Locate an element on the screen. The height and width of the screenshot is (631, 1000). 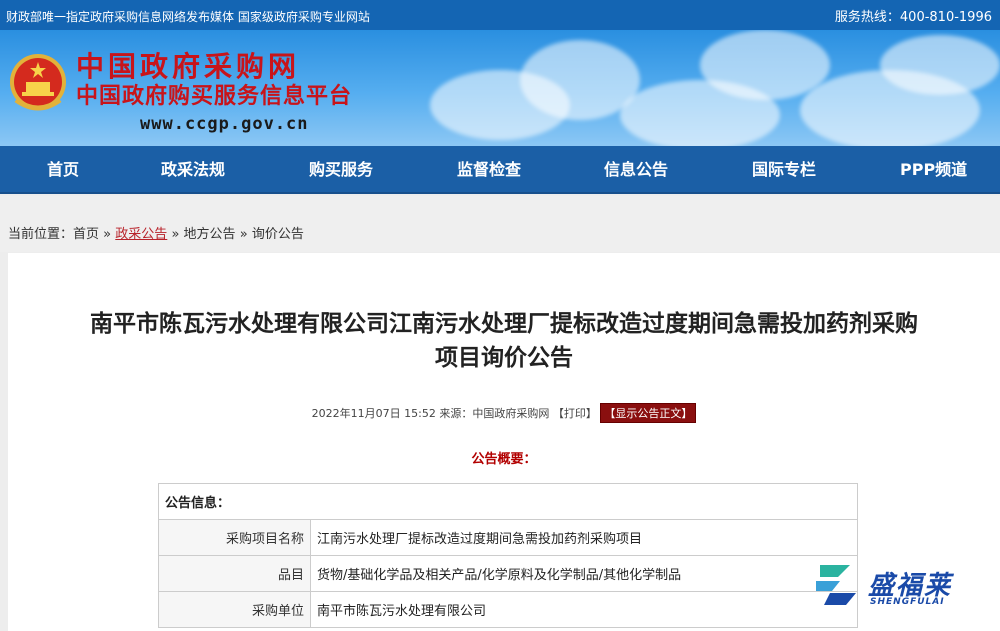
site-url: www.ccgp.gov.cn is located at coordinates (224, 124).